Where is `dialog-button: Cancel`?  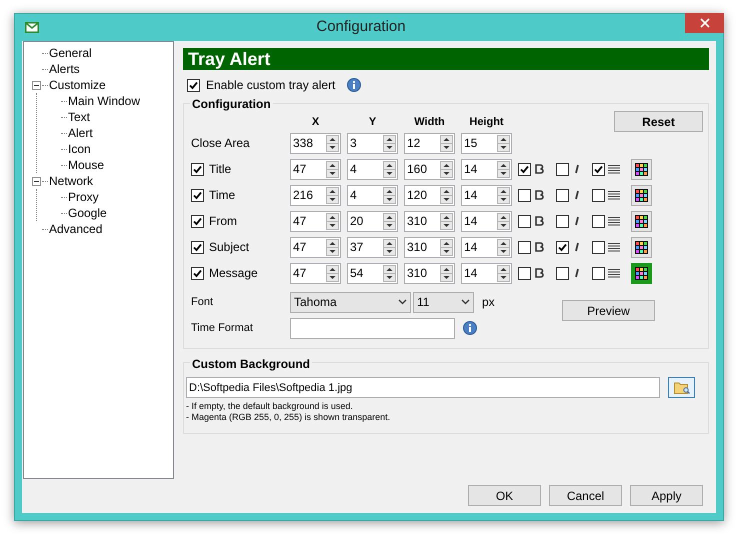 dialog-button: Cancel is located at coordinates (585, 495).